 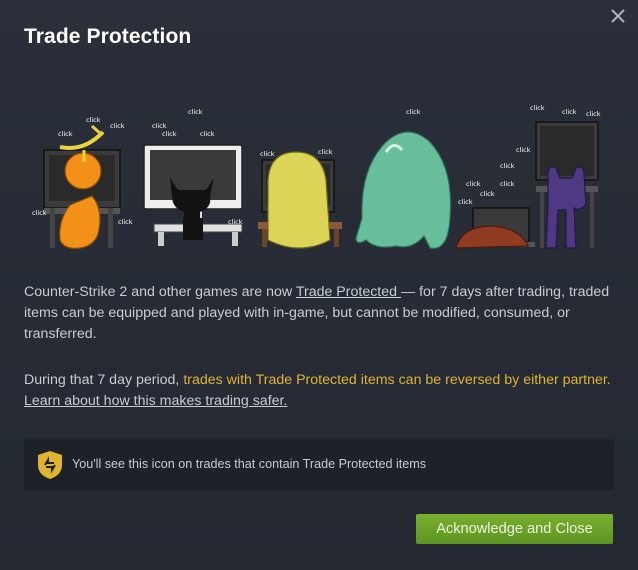 What do you see at coordinates (618, 16) in the screenshot?
I see `close-icon` at bounding box center [618, 16].